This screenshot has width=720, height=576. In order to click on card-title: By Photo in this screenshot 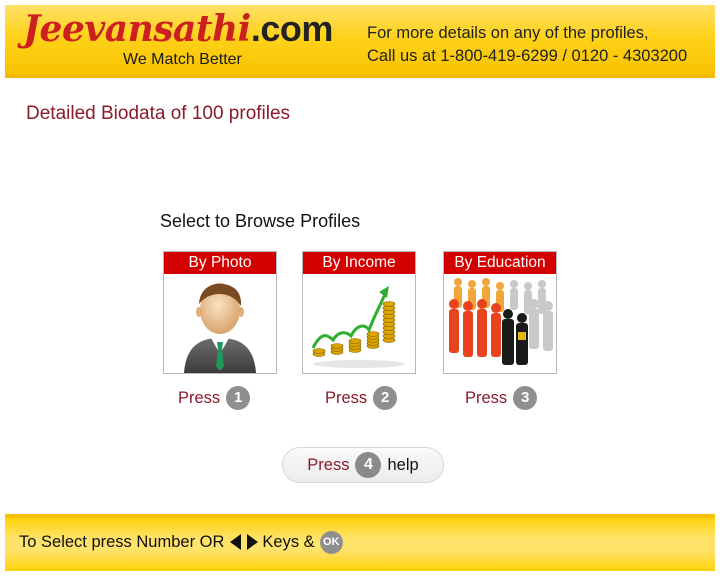, I will do `click(220, 263)`.